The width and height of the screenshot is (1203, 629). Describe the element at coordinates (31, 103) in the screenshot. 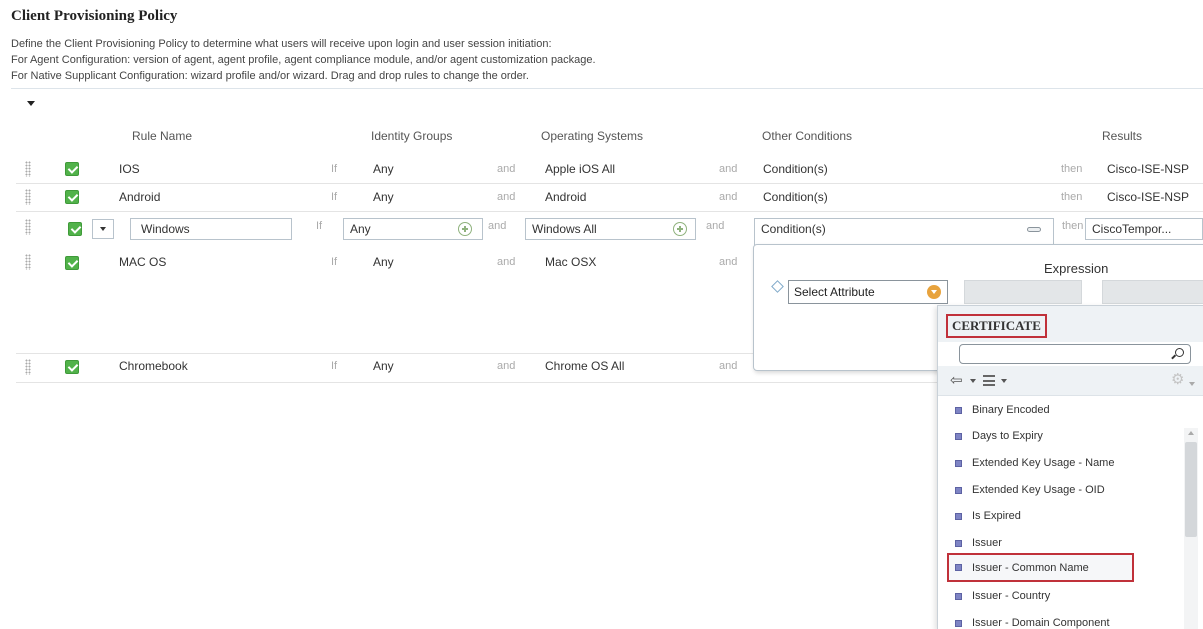

I see `caret-down-icon` at that location.